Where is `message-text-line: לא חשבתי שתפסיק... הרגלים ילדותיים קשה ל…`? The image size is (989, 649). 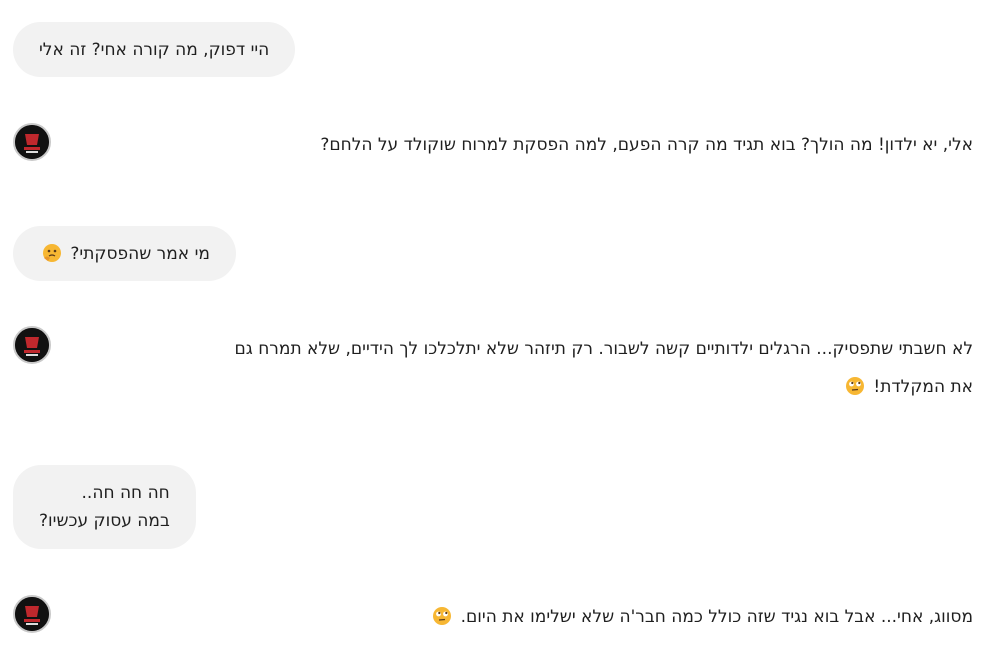
message-text-line: לא חשבתי שתפסיק... הרגלים ילדותיים קשה ל… is located at coordinates (604, 349).